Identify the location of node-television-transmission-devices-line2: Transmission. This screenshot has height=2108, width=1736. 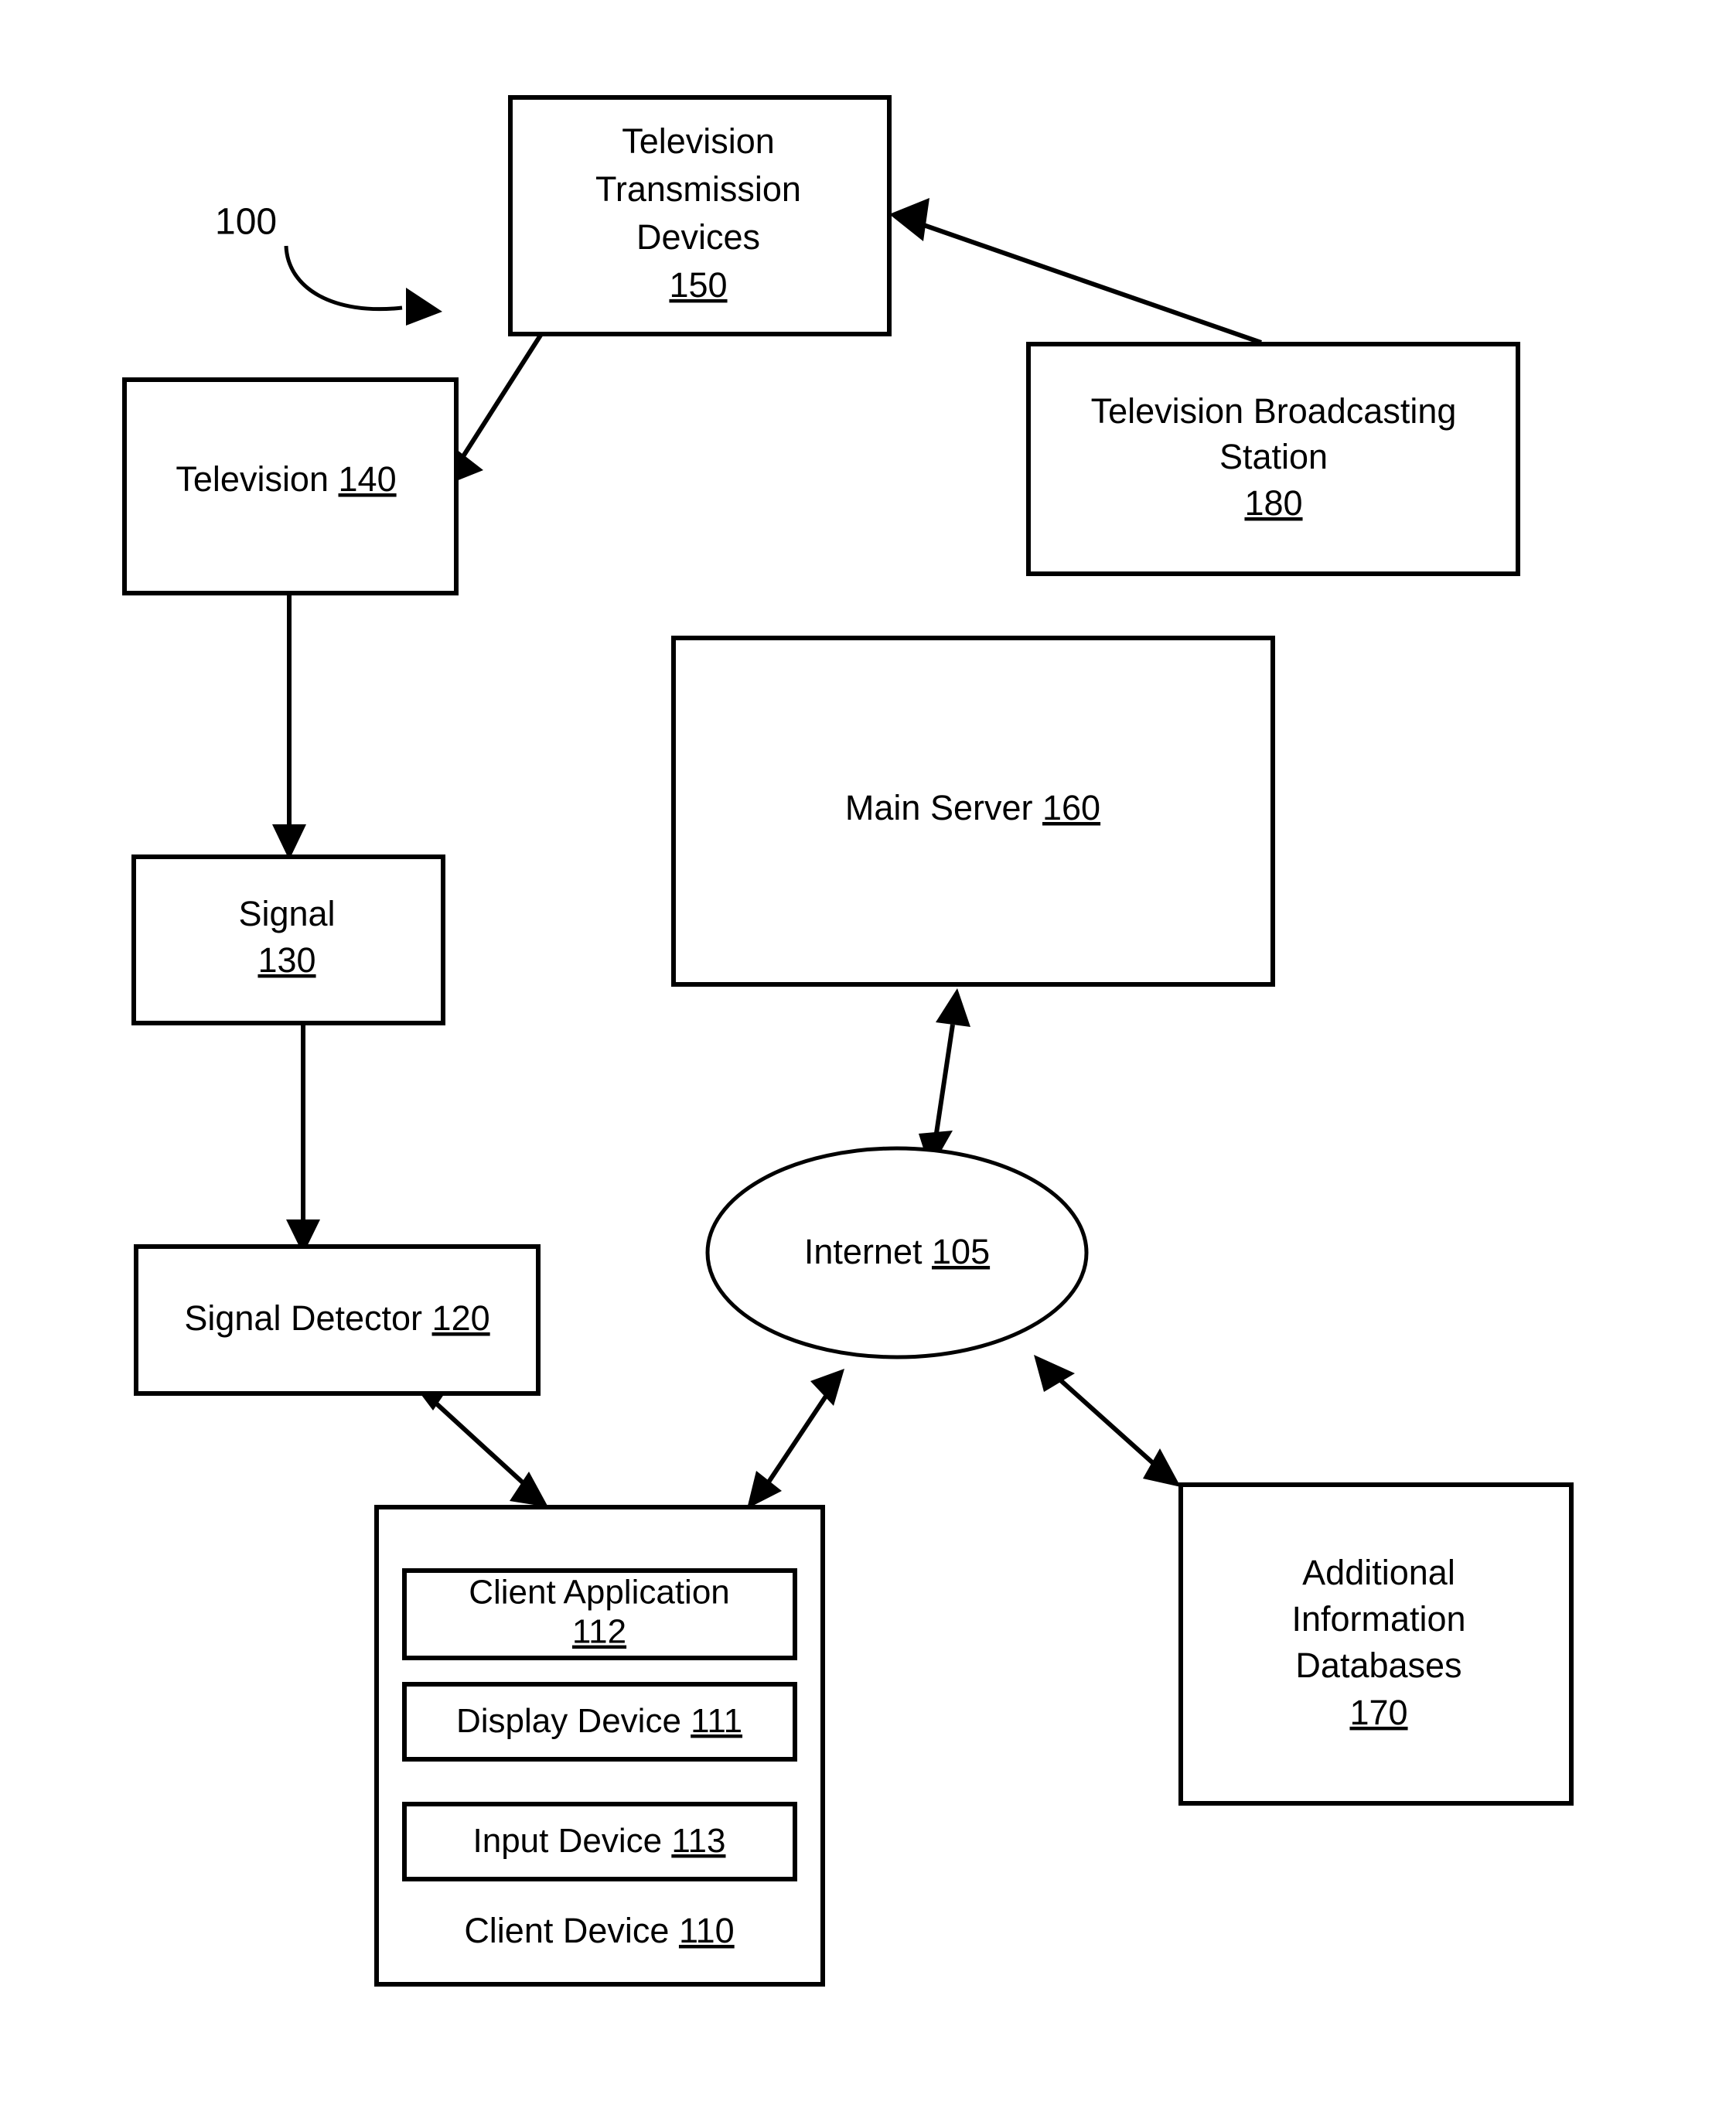
(698, 189).